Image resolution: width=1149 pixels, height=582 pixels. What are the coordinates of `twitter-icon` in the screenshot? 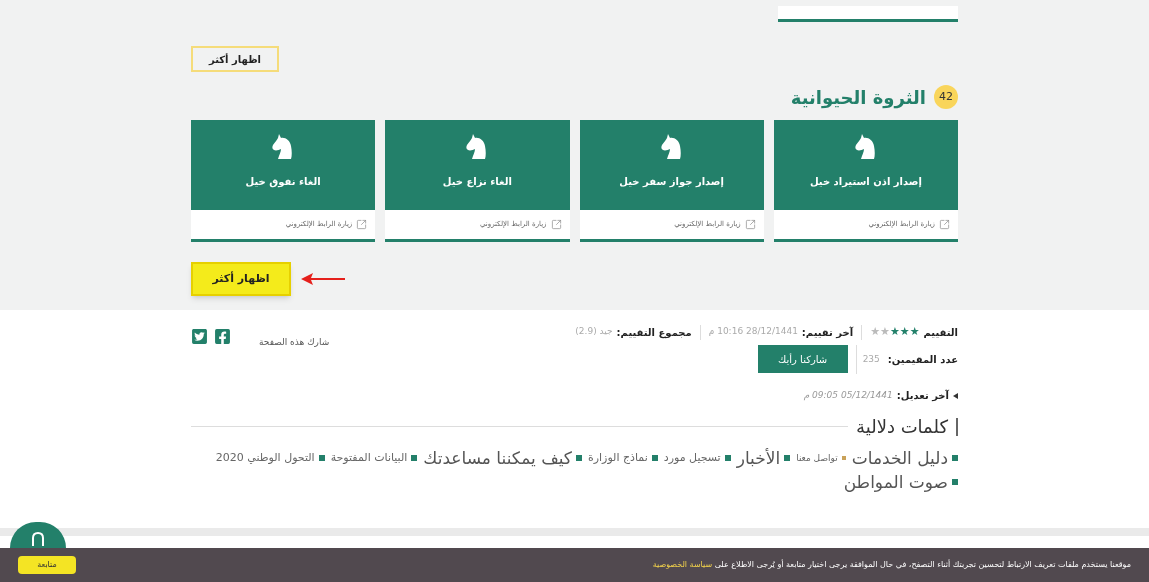 It's located at (199, 336).